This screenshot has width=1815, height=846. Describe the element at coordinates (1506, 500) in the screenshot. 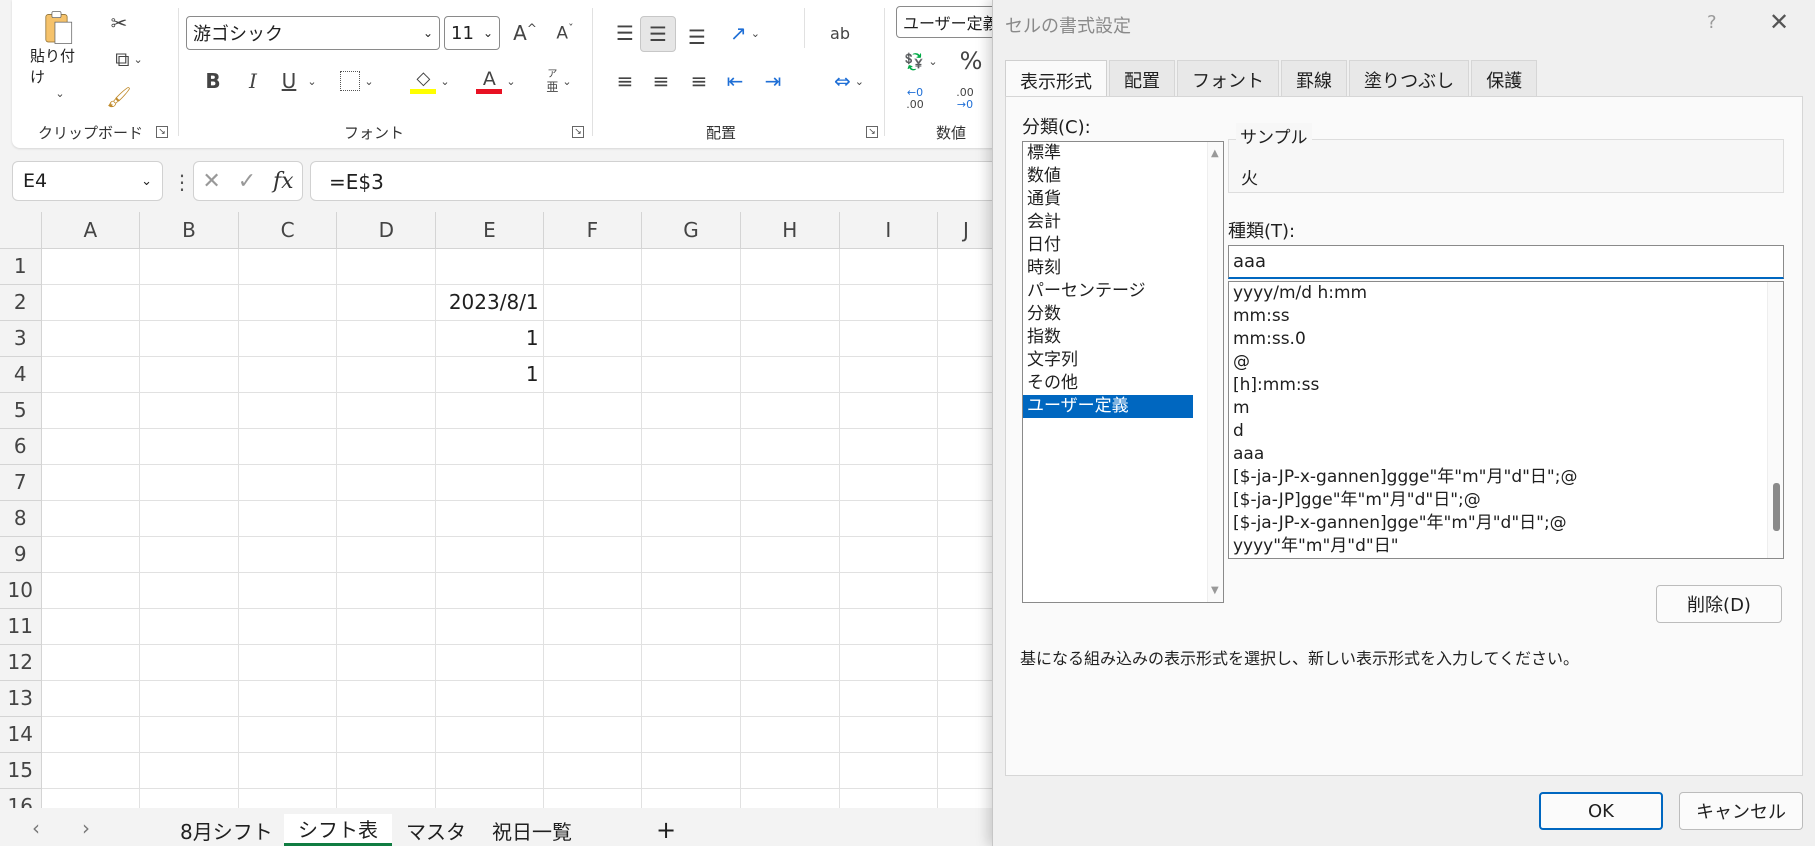

I see `list-item: [$-ja-JP]gge"年"m"月"d"日";@` at that location.